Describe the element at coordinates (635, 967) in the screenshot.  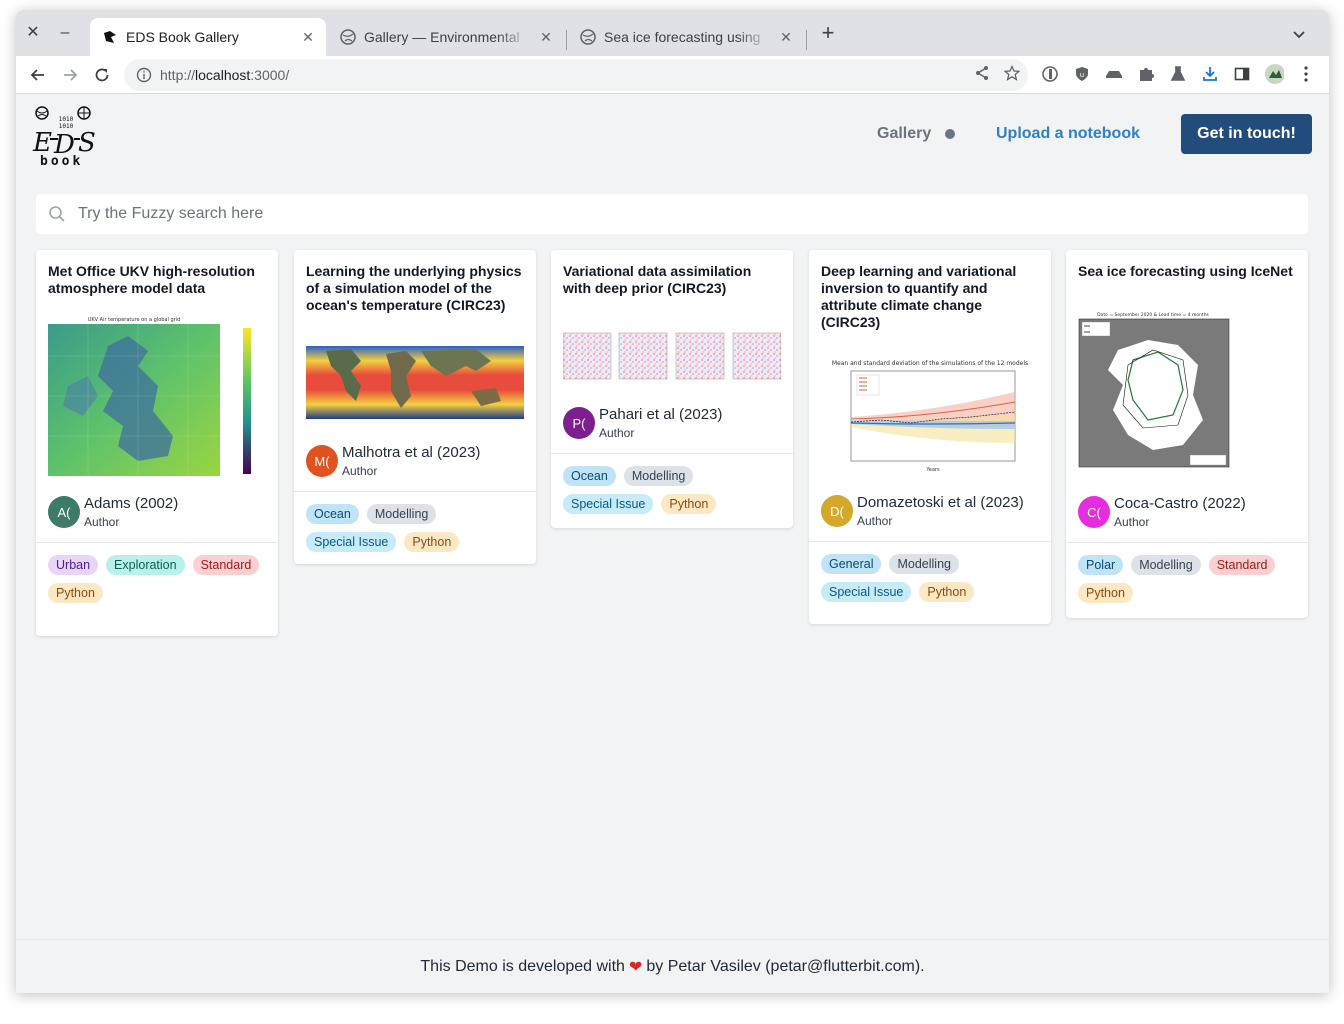
I see `heart-icon: ❤` at that location.